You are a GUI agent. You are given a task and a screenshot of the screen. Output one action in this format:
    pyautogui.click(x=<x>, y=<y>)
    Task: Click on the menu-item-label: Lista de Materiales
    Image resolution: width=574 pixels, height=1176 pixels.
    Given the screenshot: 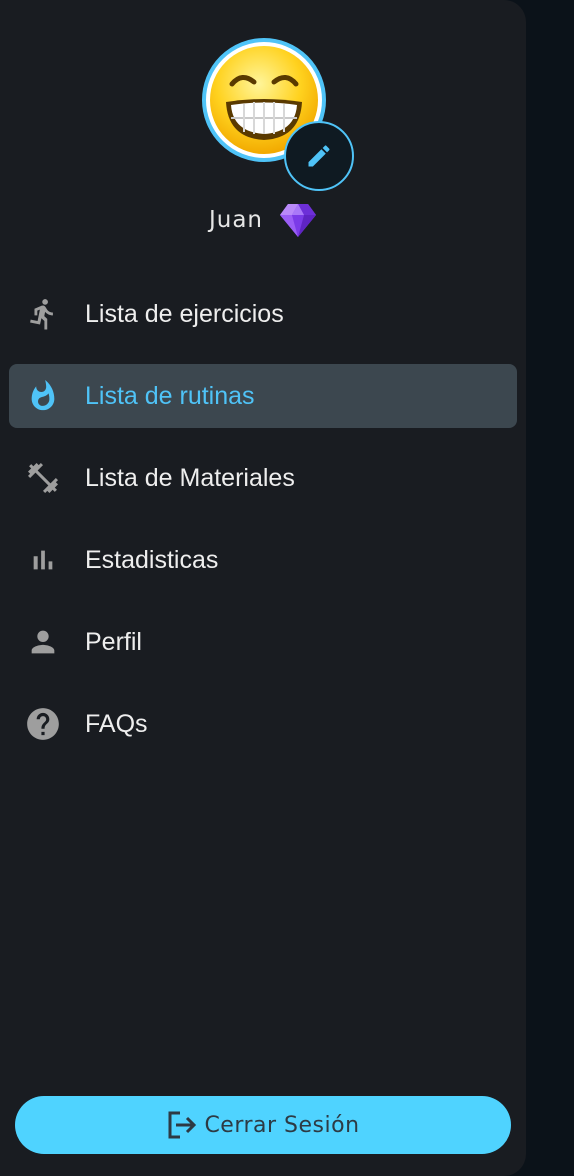 What is the action you would take?
    pyautogui.click(x=190, y=477)
    